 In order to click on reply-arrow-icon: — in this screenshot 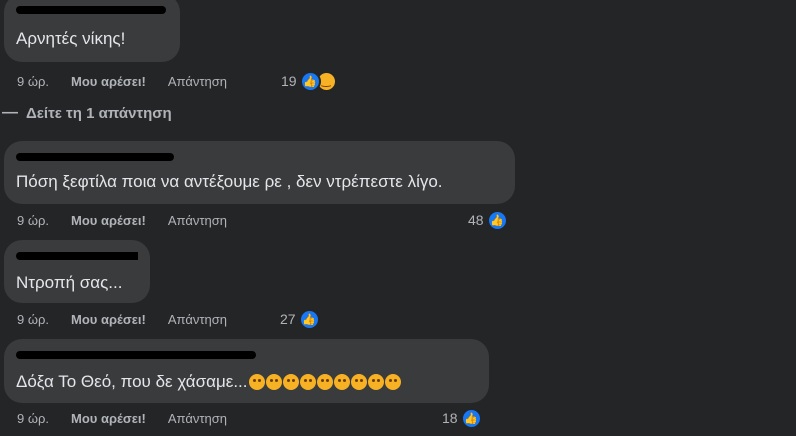, I will do `click(10, 112)`.